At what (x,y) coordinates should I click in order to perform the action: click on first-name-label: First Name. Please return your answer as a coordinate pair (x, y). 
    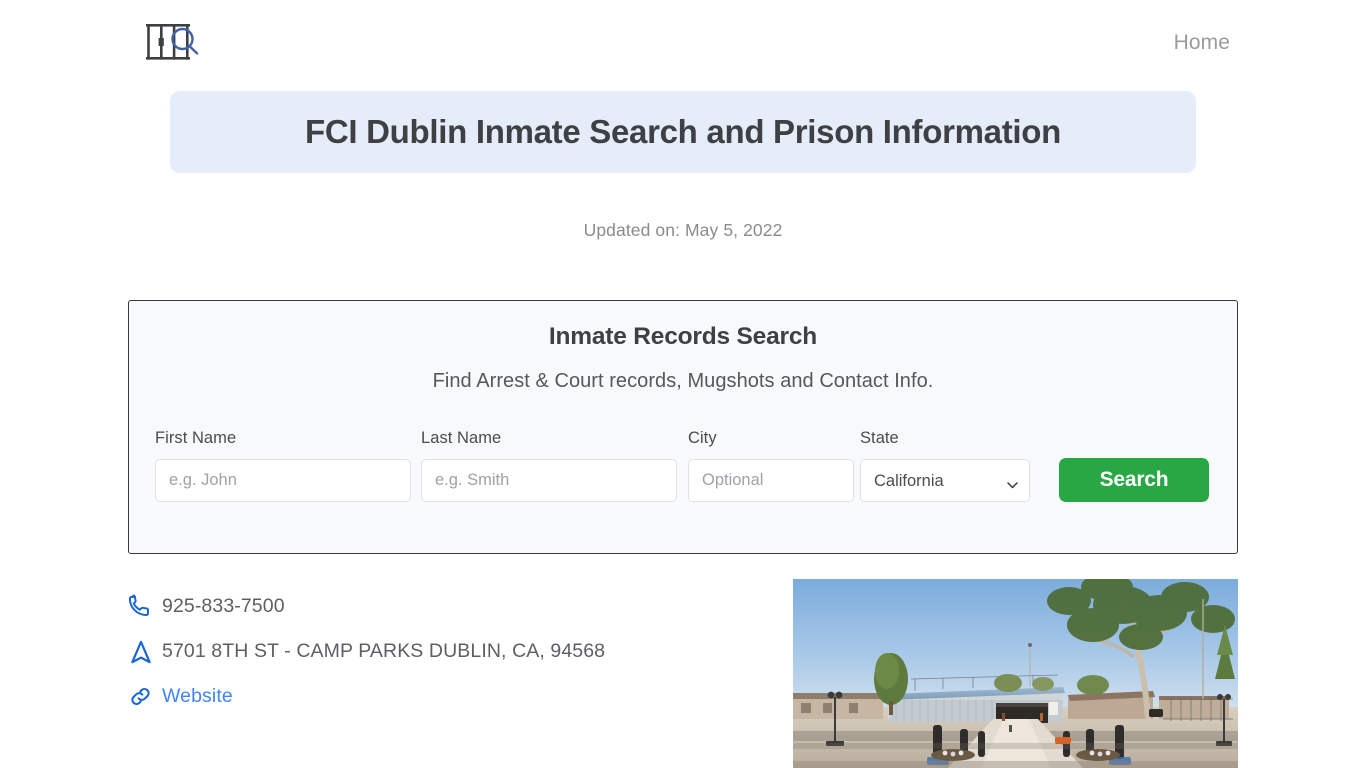
    Looking at the image, I should click on (196, 438).